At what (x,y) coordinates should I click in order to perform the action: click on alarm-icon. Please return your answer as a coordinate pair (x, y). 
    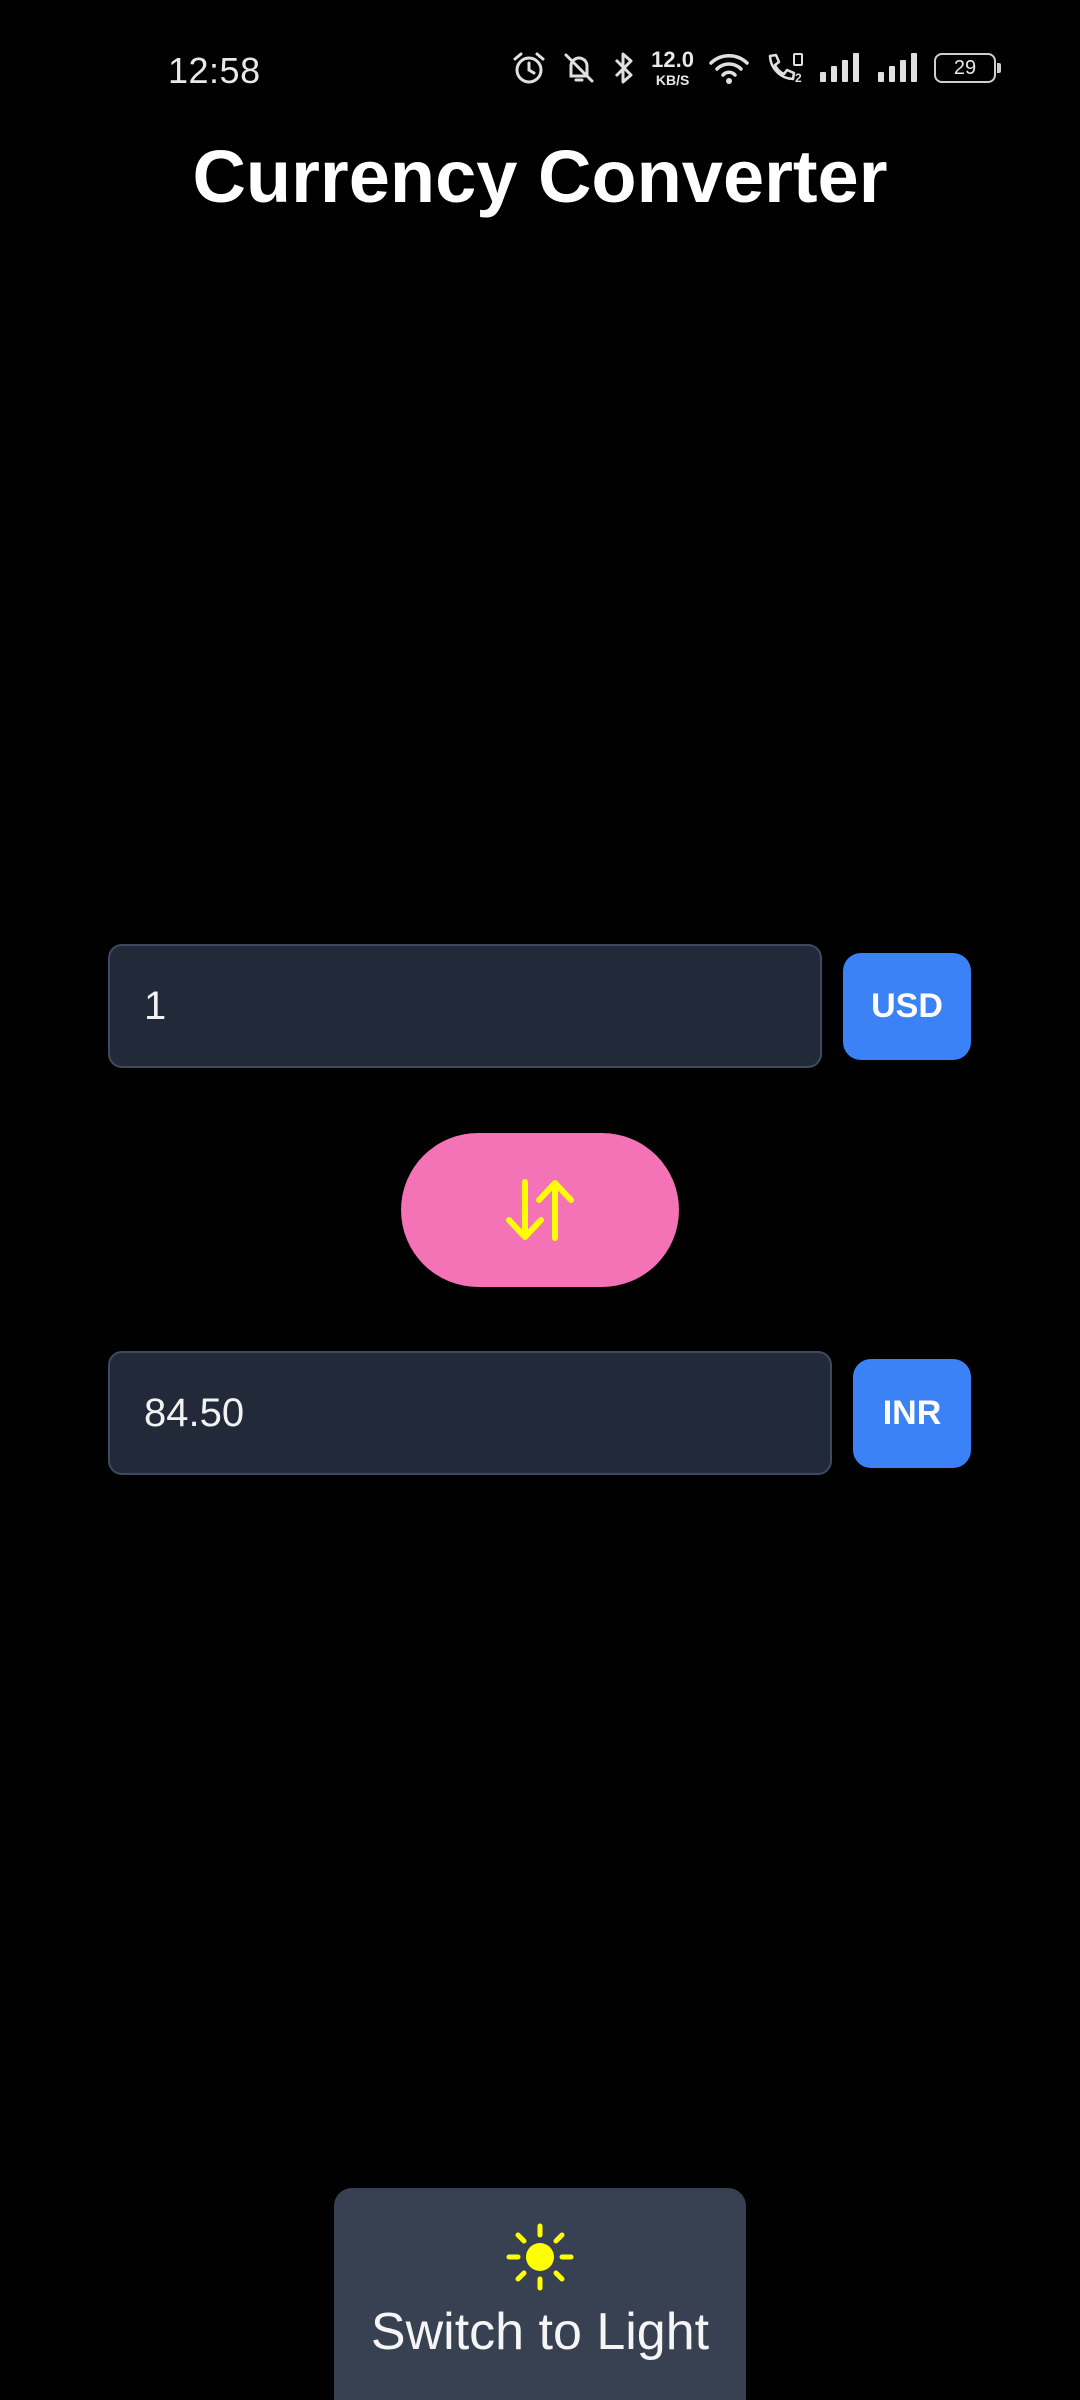
    Looking at the image, I should click on (529, 68).